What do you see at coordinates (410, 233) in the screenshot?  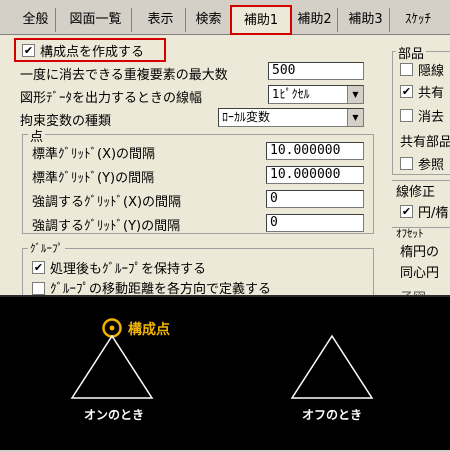 I see `offset-title: ｵﾌｾｯﾄ` at bounding box center [410, 233].